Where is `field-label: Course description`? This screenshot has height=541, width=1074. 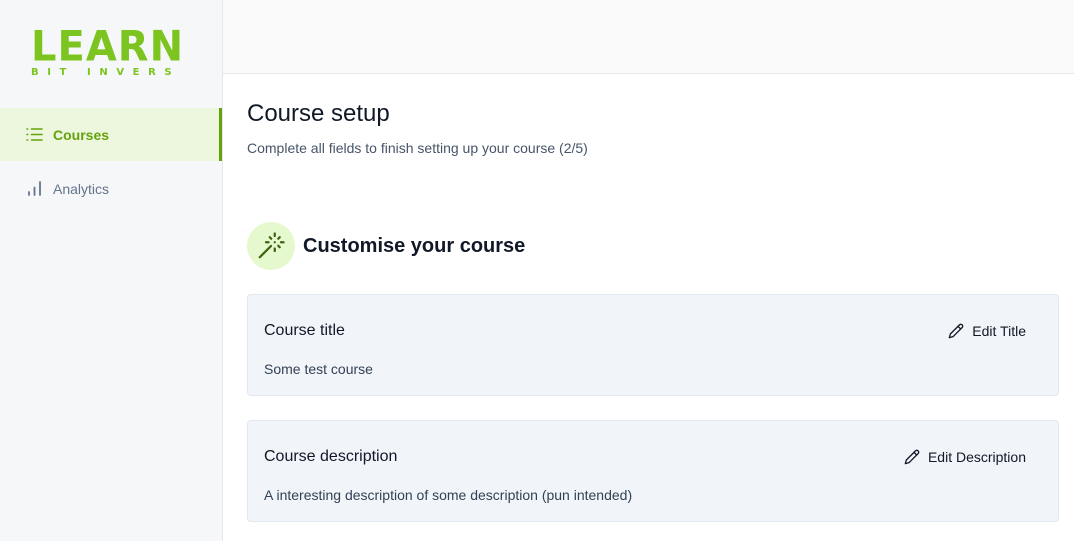 field-label: Course description is located at coordinates (331, 456).